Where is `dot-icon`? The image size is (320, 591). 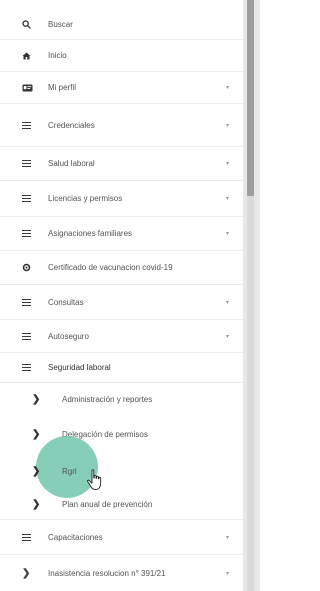 dot-icon is located at coordinates (30, 267).